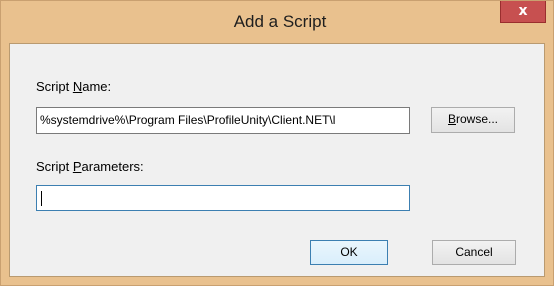  Describe the element at coordinates (349, 252) in the screenshot. I see `ok-button: OK` at that location.